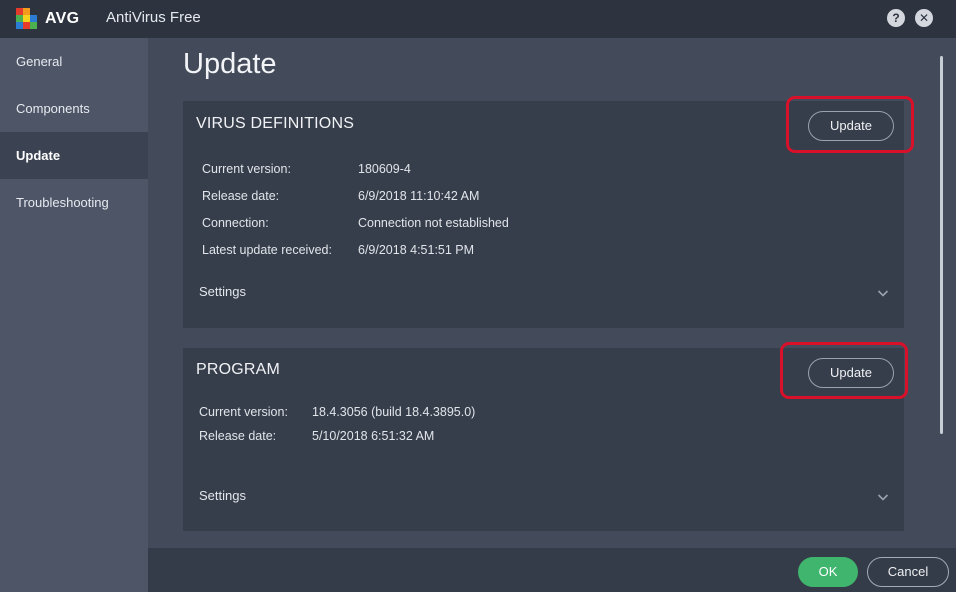 The height and width of the screenshot is (592, 956). Describe the element at coordinates (544, 294) in the screenshot. I see `definitions-settings-toggle: Settings` at that location.